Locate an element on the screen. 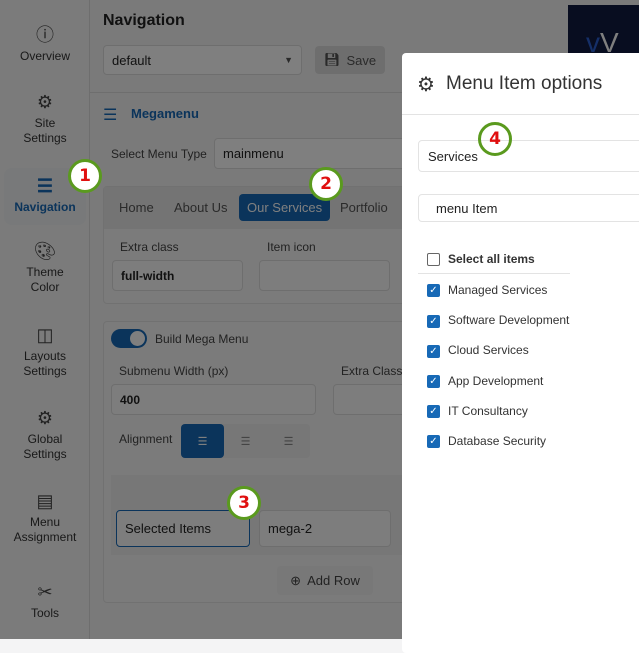 The width and height of the screenshot is (639, 653). select-all-checkbox is located at coordinates (433, 259).